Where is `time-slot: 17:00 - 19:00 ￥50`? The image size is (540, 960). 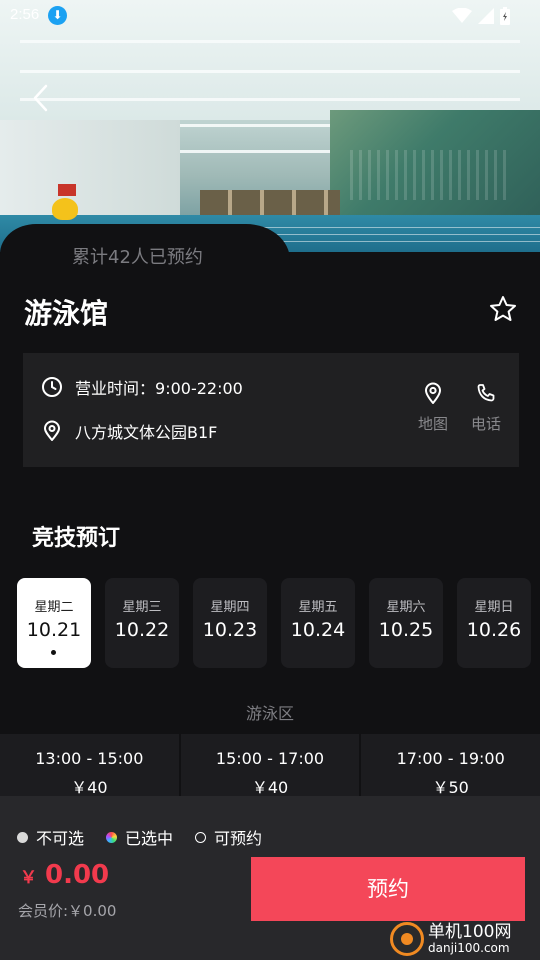
time-slot: 17:00 - 19:00 ￥50 is located at coordinates (450, 766).